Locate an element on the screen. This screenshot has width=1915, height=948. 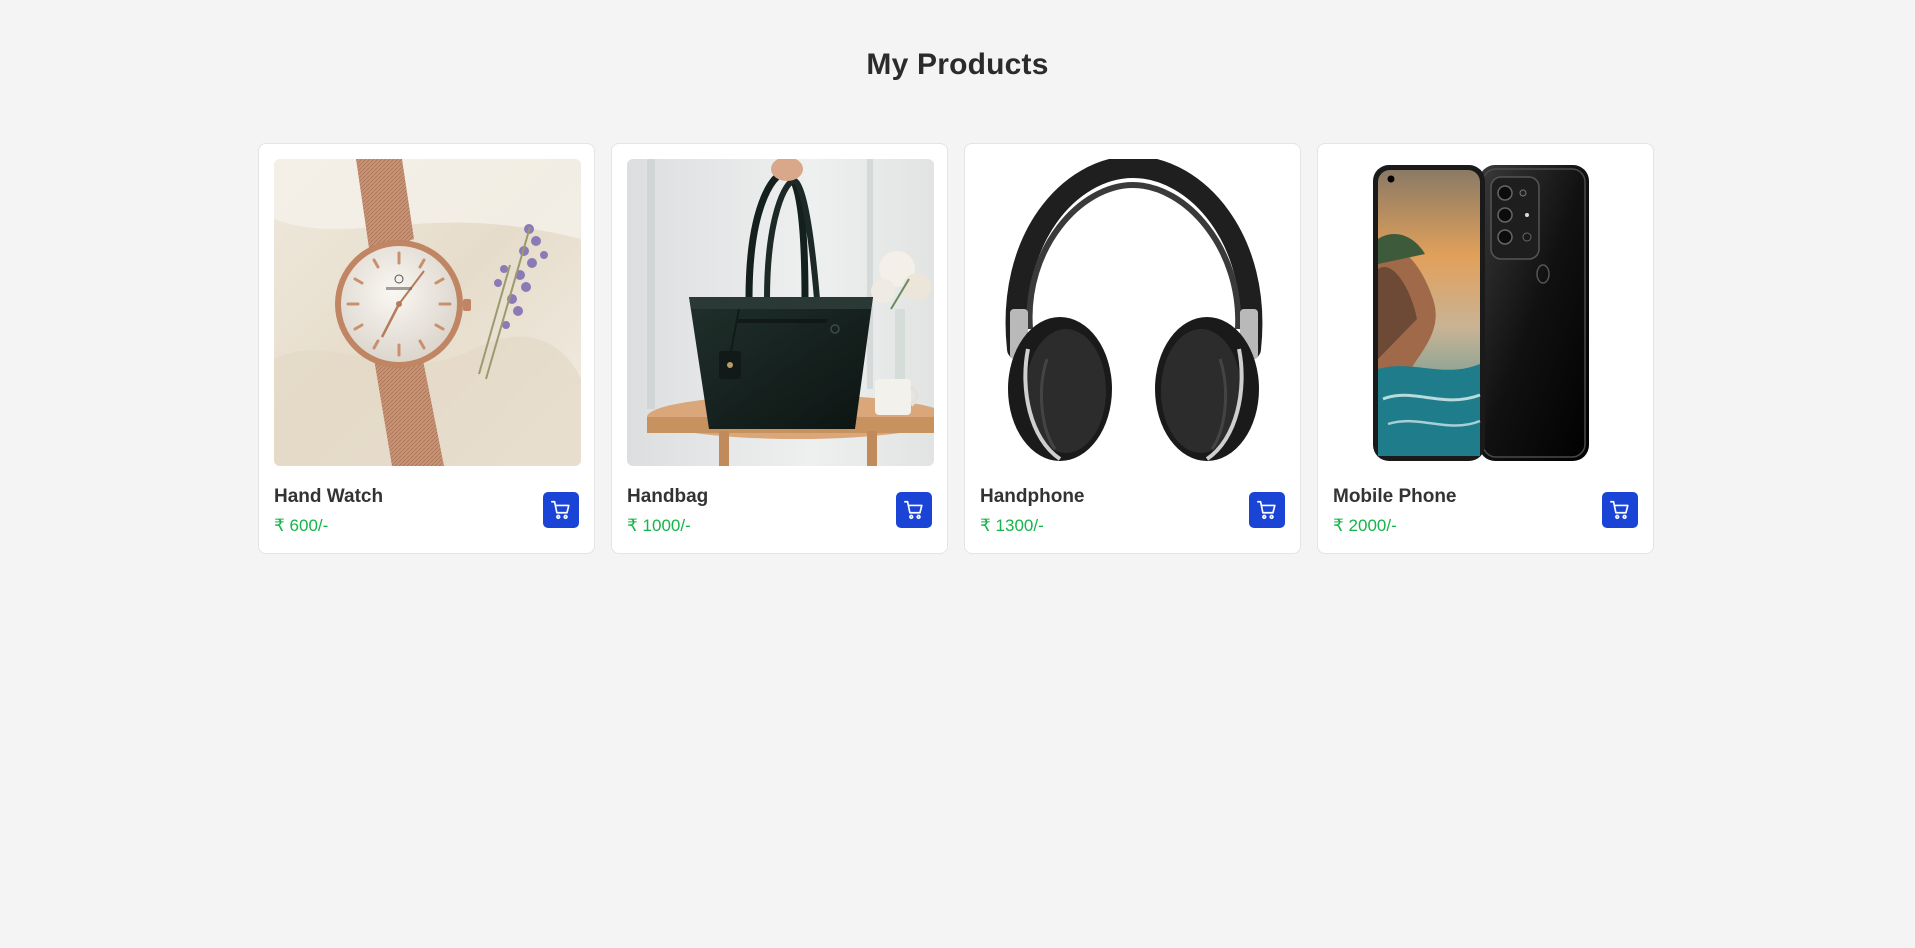
product-info: Handphone ₹ 1300/- is located at coordinates (1032, 511).